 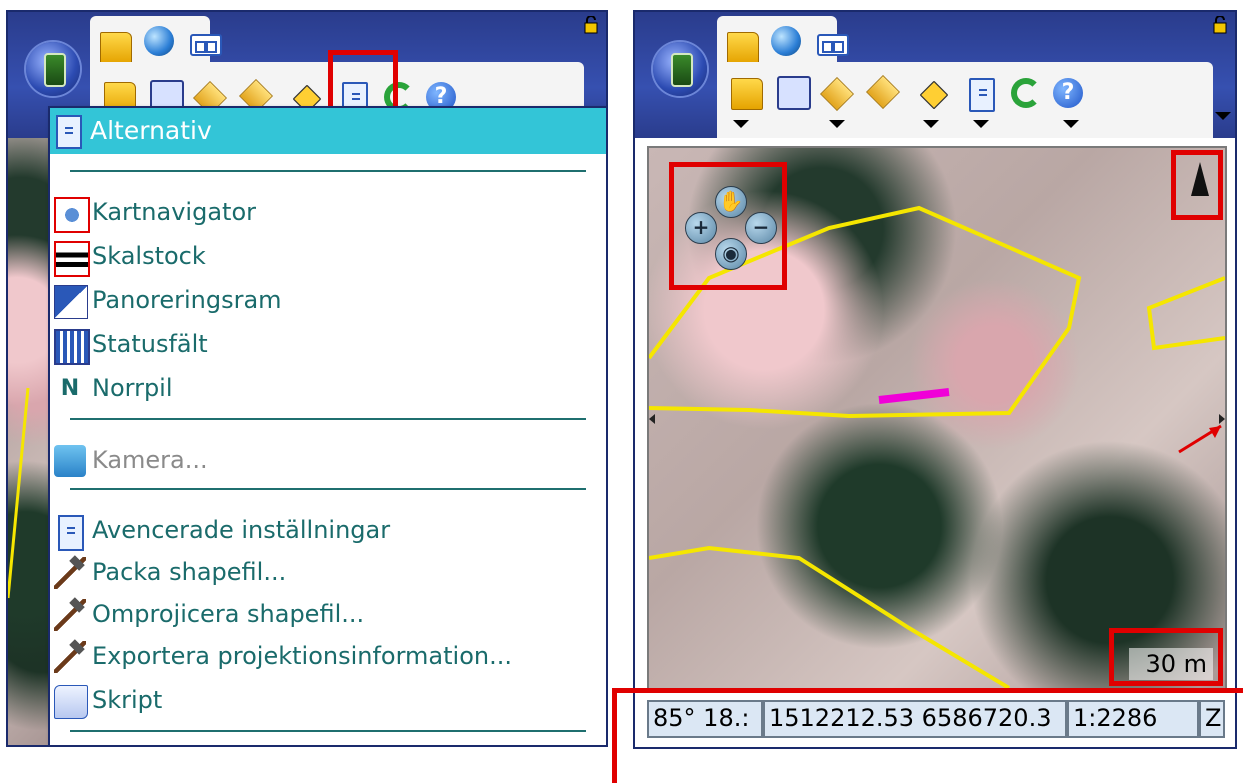 I want to click on menu-item-skript: Skript, so click(x=328, y=701).